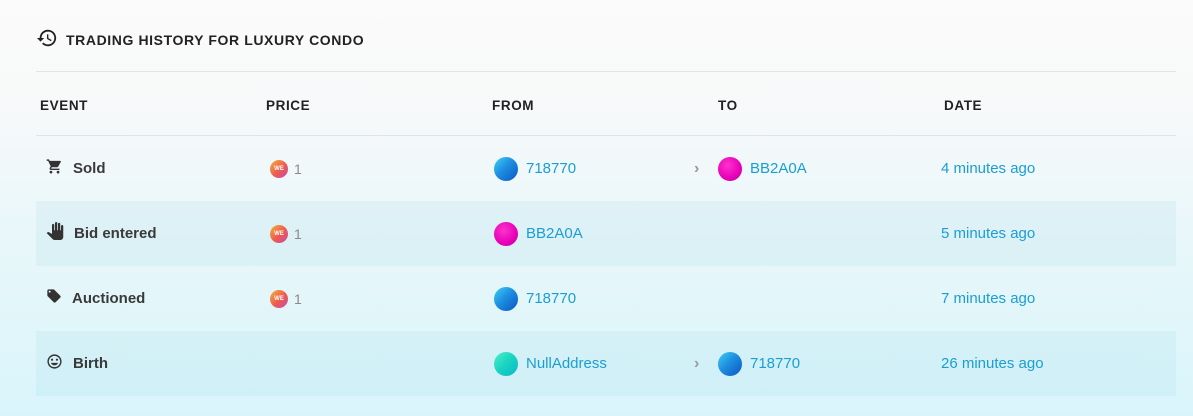  I want to click on event-cell: Sold, so click(76, 168).